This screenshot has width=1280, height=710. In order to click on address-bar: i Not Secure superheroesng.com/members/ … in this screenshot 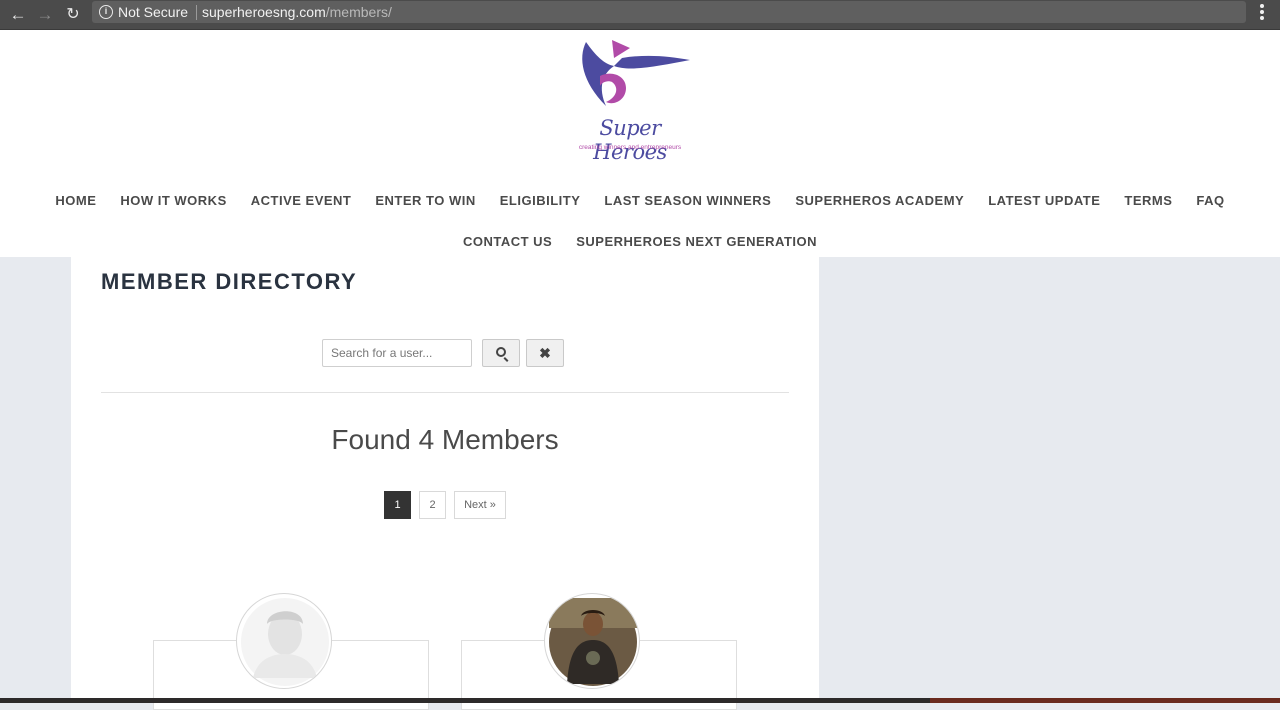, I will do `click(669, 12)`.